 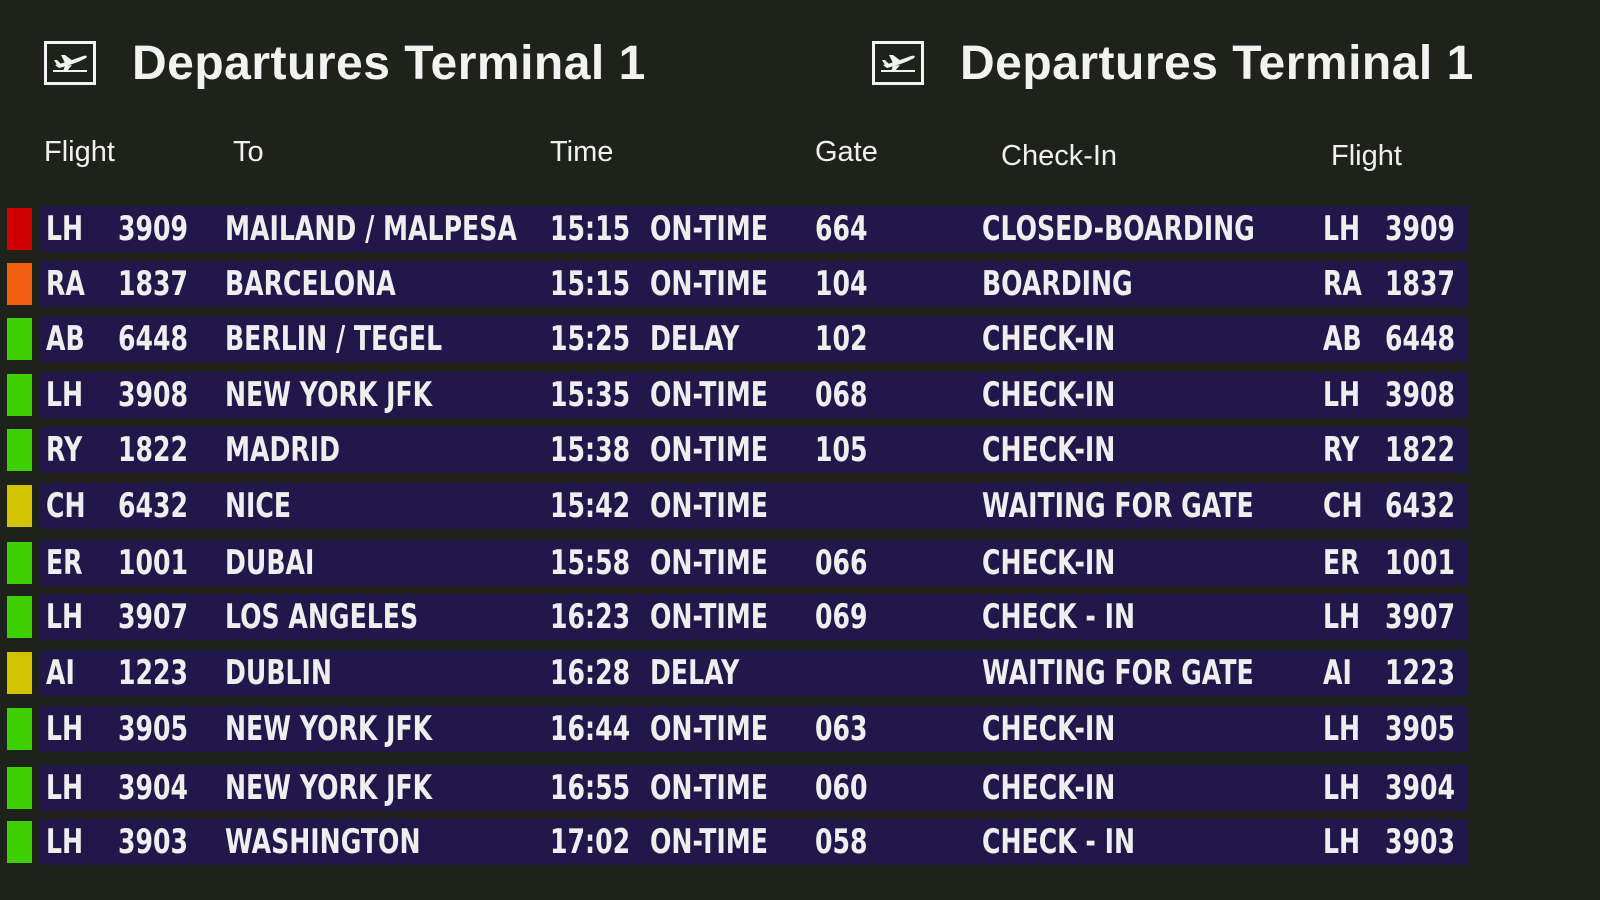 I want to click on flight-airline: RA, so click(x=65, y=284).